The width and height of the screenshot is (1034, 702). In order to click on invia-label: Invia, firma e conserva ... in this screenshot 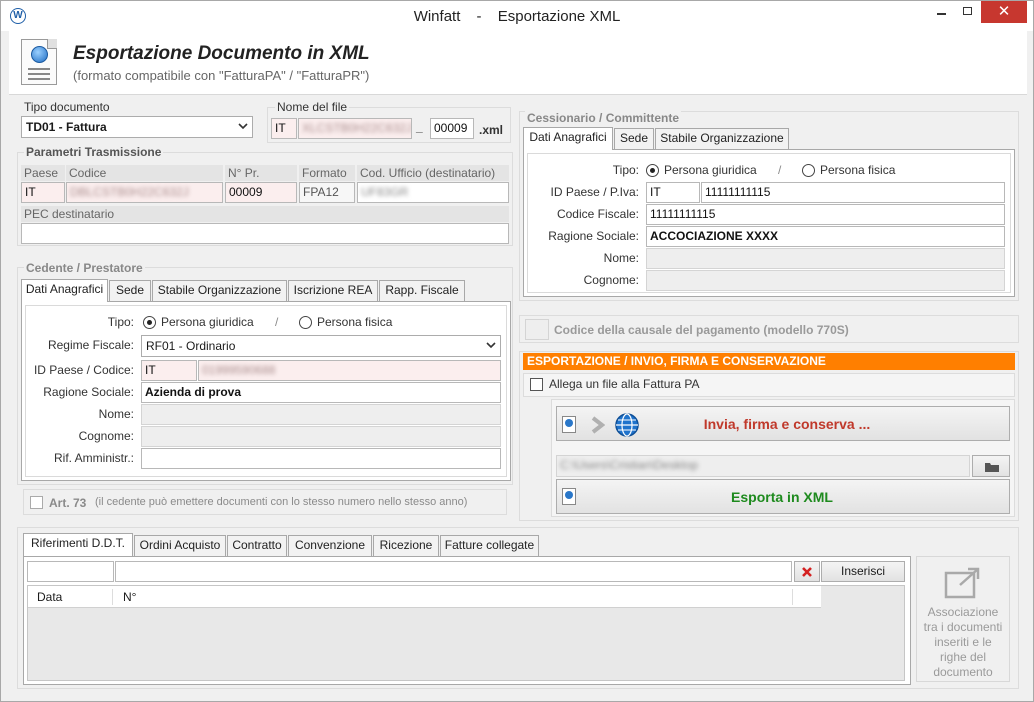, I will do `click(787, 424)`.